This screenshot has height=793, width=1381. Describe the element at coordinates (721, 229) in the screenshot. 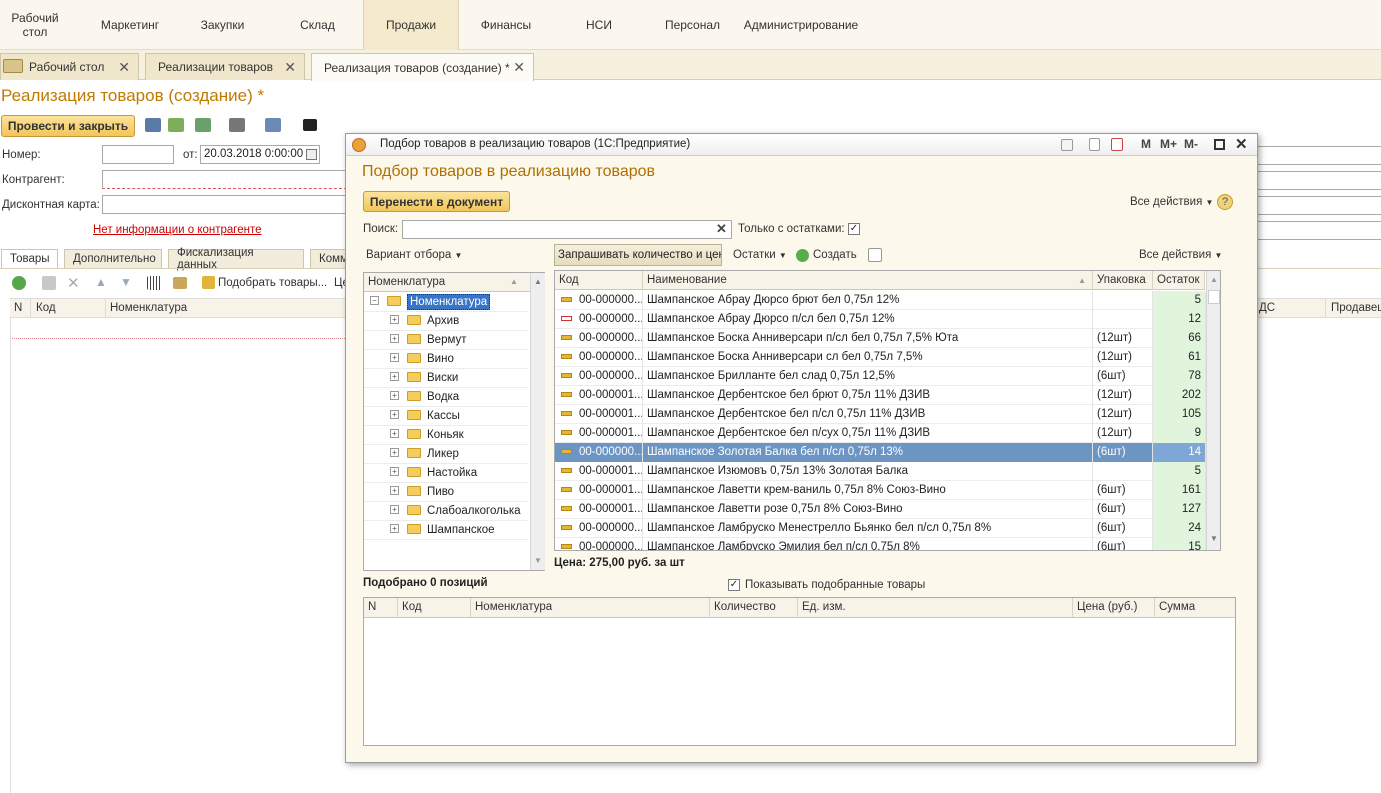

I see `clear-search-icon: ✕` at that location.